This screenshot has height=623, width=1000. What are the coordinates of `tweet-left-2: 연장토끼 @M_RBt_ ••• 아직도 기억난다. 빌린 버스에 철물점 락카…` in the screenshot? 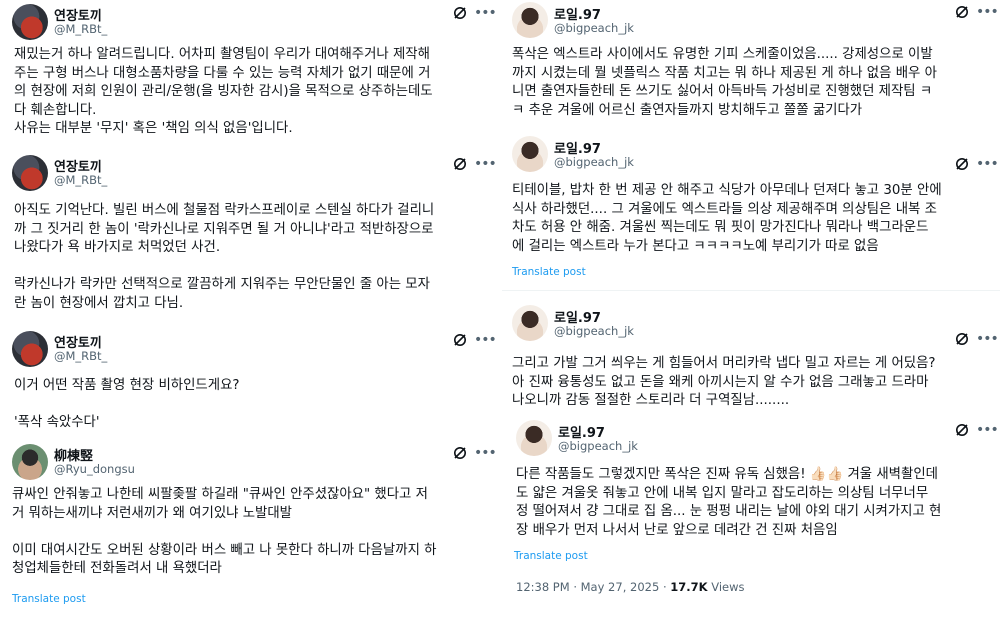 It's located at (249, 238).